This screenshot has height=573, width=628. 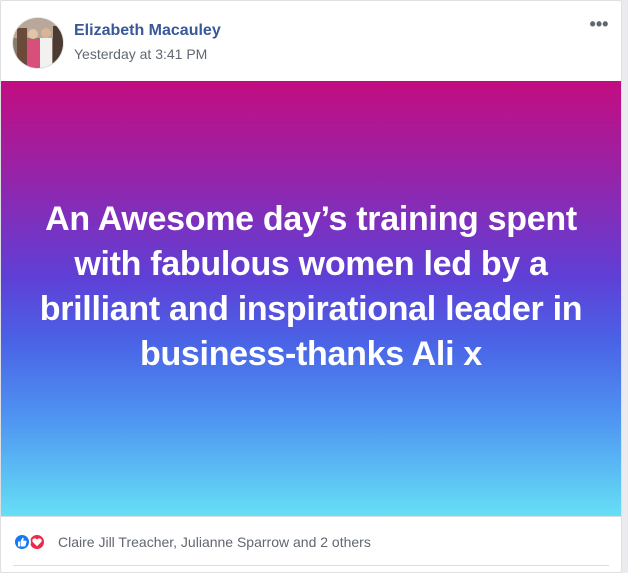 What do you see at coordinates (140, 54) in the screenshot?
I see `post-timestamp: Yesterday at 3:41 PM` at bounding box center [140, 54].